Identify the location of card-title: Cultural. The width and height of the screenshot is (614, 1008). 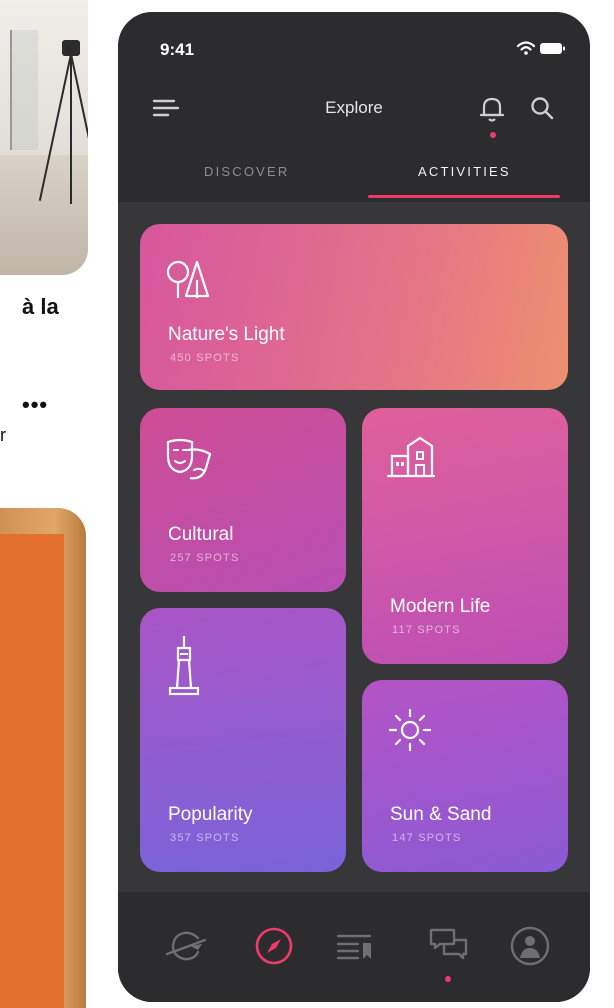
(201, 534).